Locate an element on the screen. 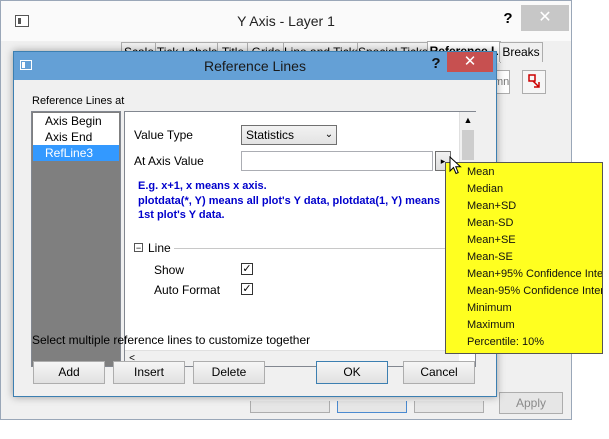 This screenshot has height=439, width=609. axis-value-label: At Axis Value is located at coordinates (169, 161).